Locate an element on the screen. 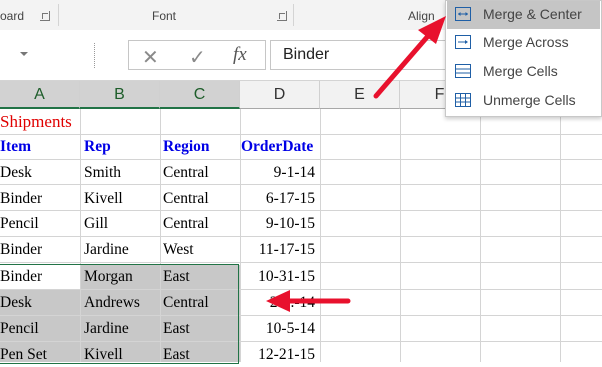 This screenshot has height=367, width=602. clipboard-group-label: oard is located at coordinates (12, 16).